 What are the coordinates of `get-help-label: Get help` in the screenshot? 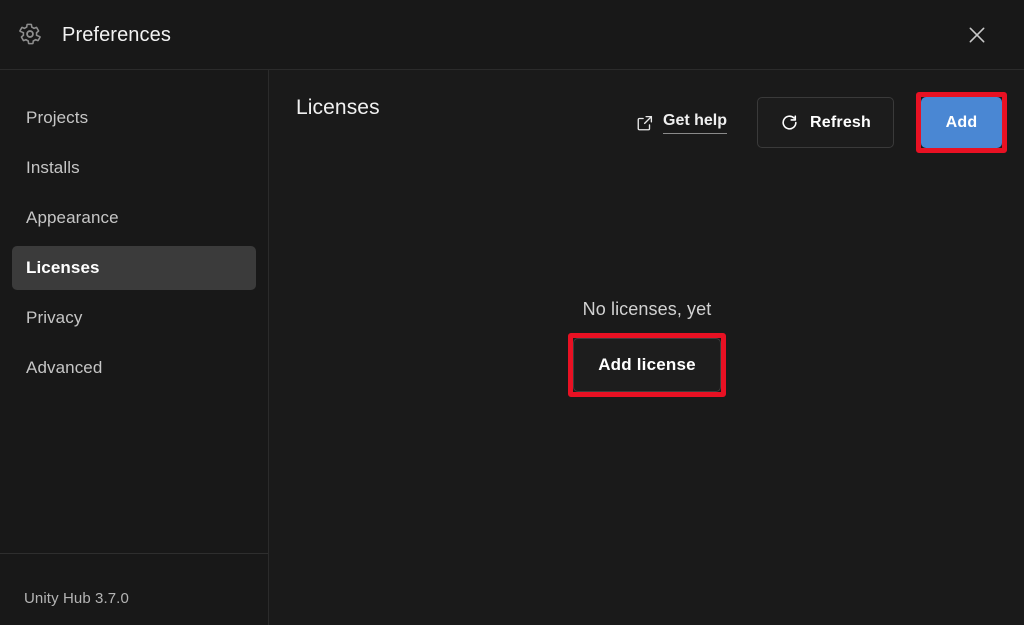 It's located at (695, 122).